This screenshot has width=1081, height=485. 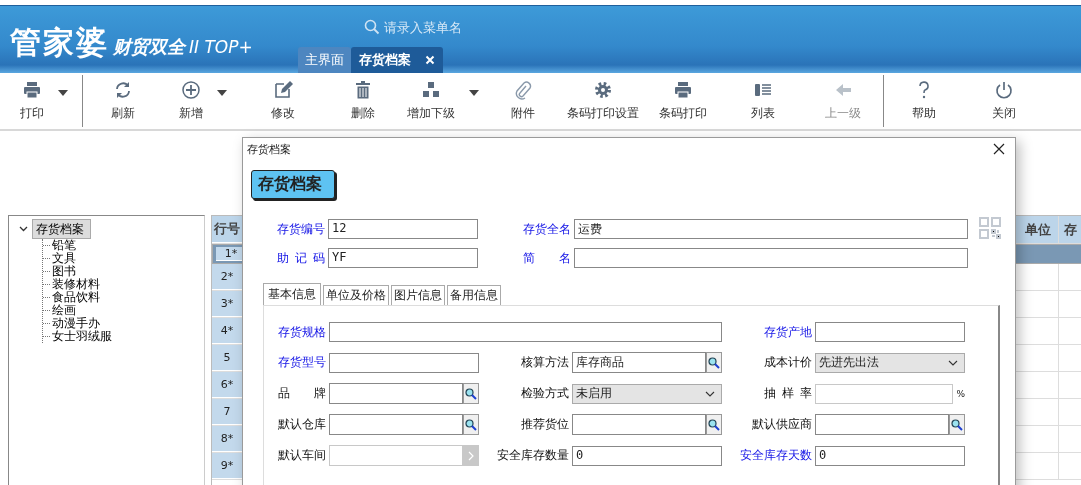 What do you see at coordinates (523, 101) in the screenshot?
I see `toolbar-button: 附件` at bounding box center [523, 101].